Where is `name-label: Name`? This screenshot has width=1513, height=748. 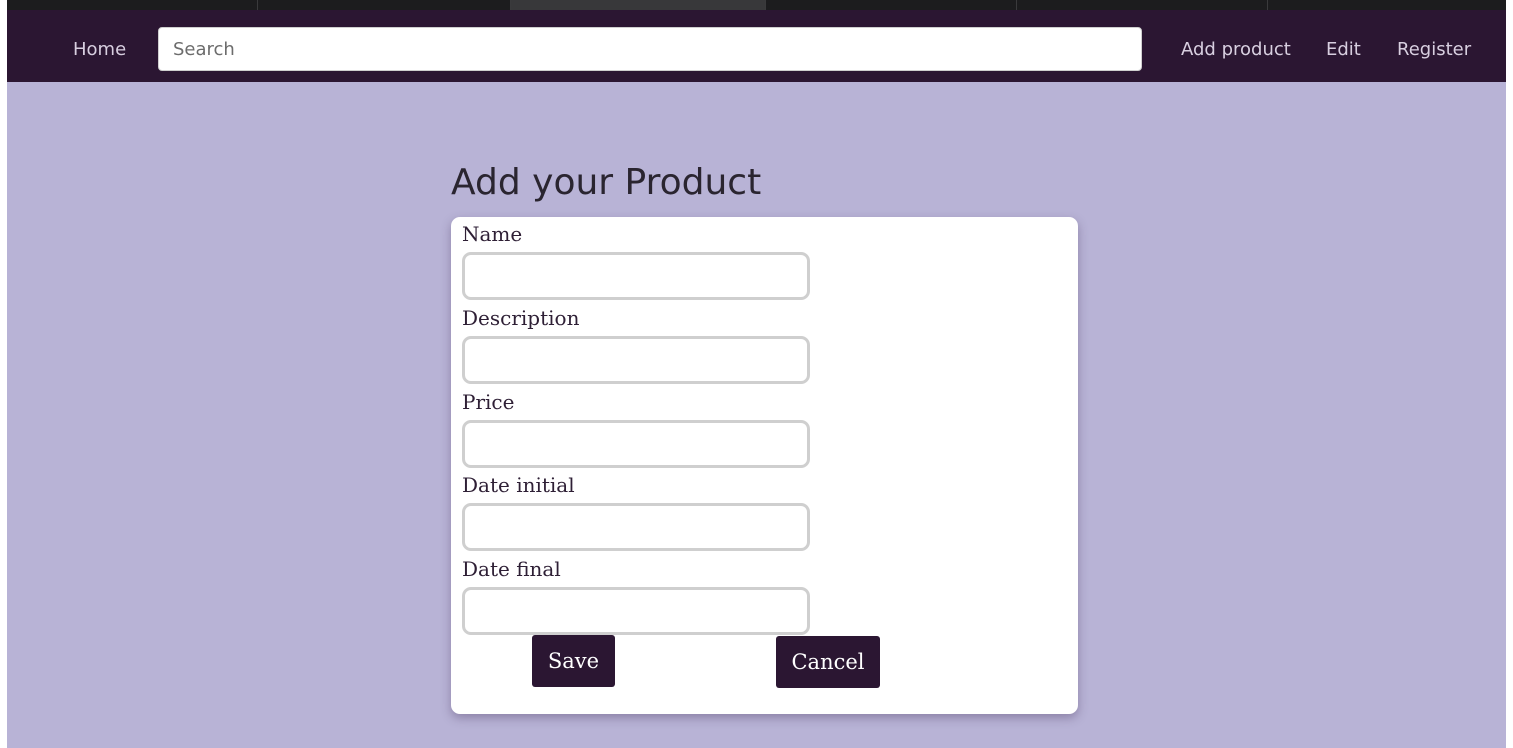 name-label: Name is located at coordinates (492, 234).